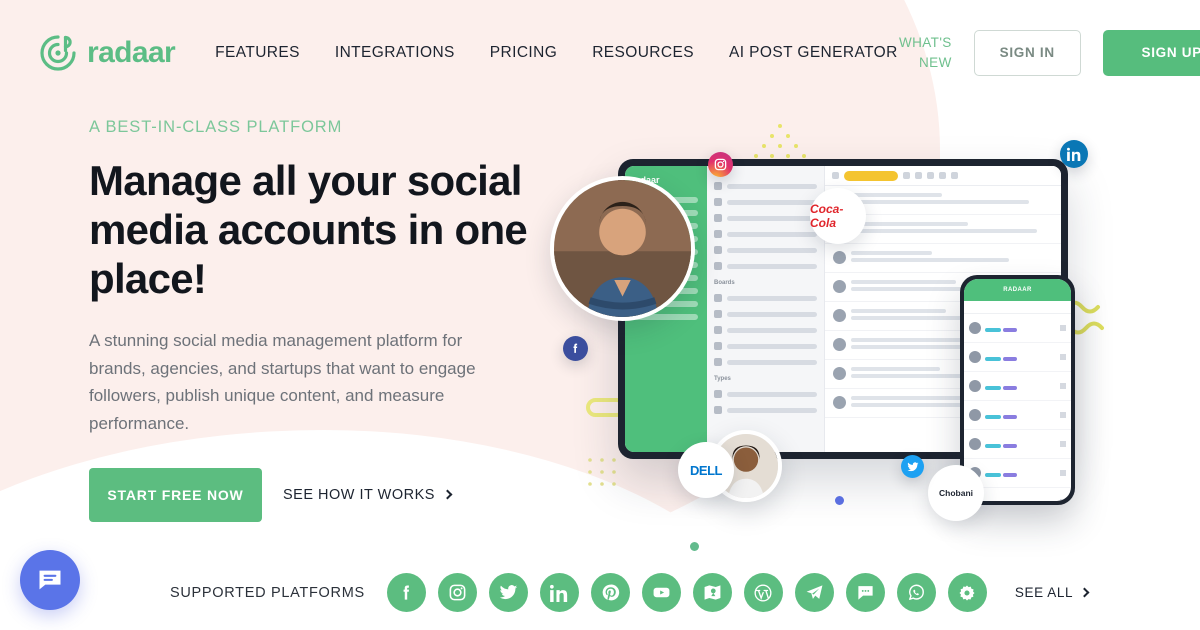  I want to click on platform-wordpress, so click(763, 592).